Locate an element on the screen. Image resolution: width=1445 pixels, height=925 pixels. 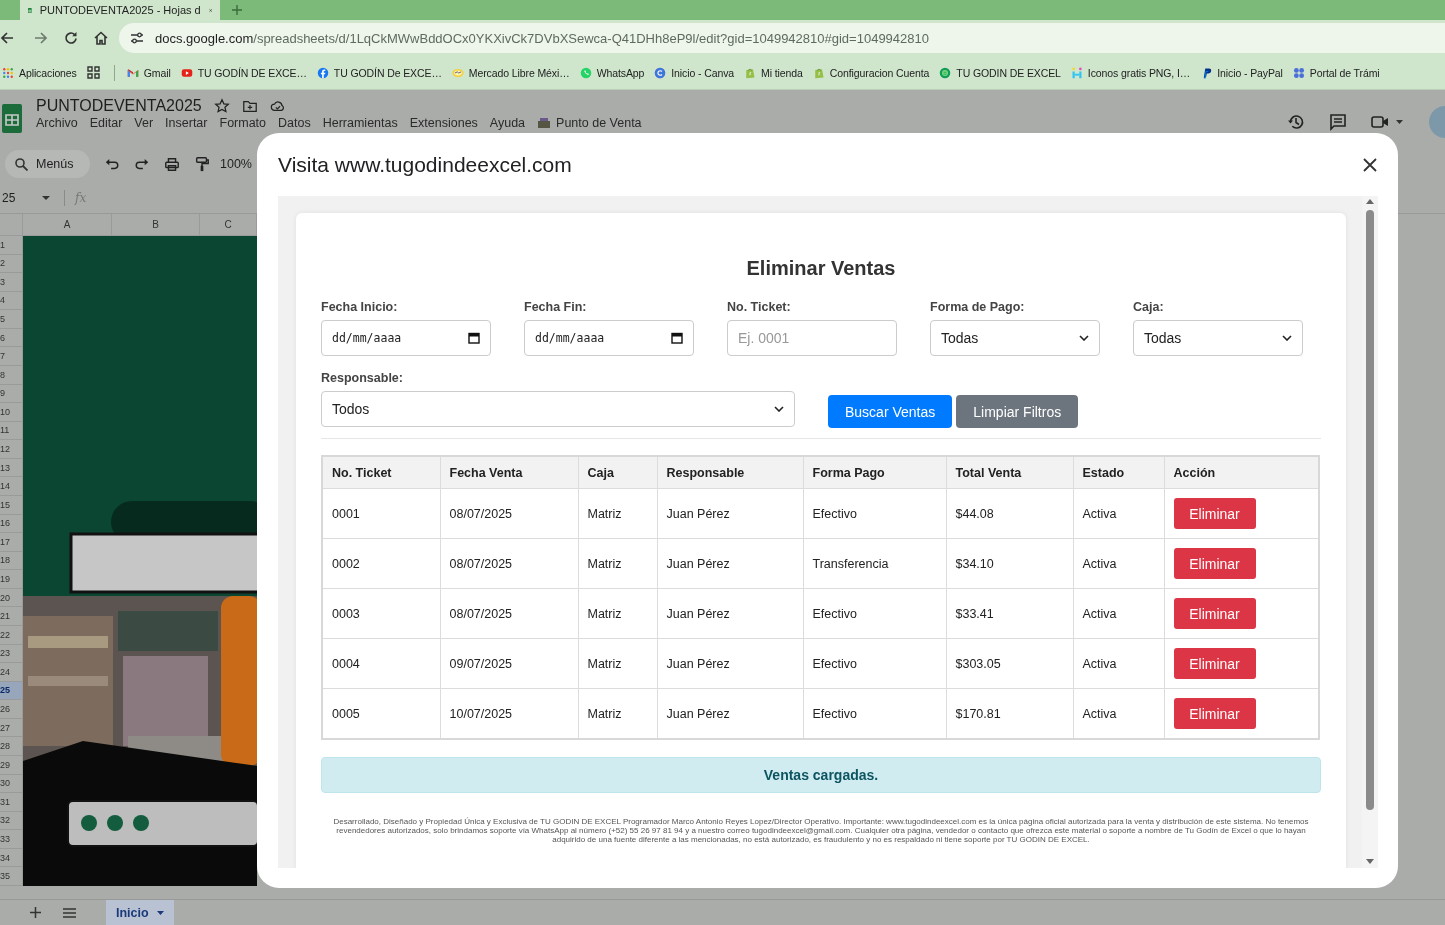
menu-item: Insertar is located at coordinates (186, 123).